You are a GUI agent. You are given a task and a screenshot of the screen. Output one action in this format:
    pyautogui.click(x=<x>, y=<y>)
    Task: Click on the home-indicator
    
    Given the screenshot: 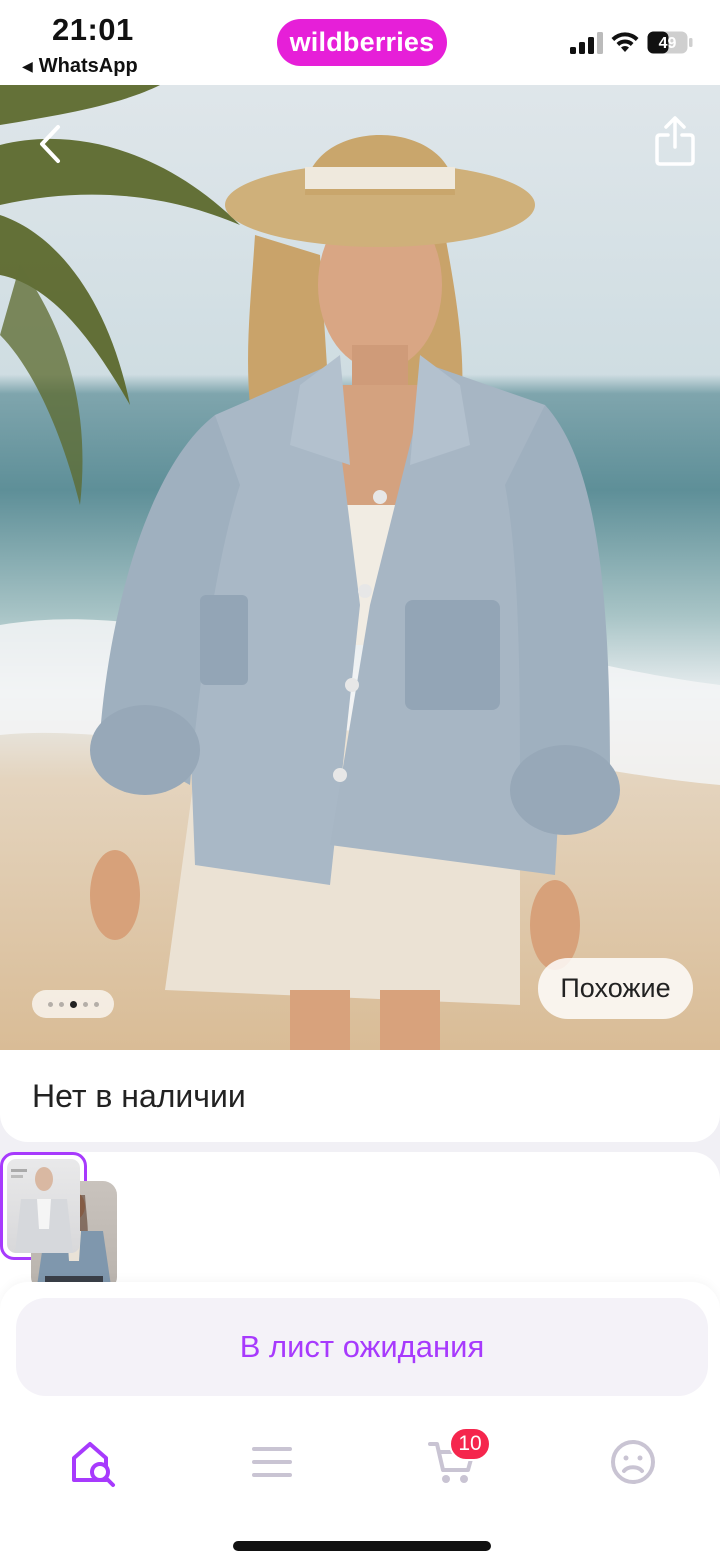 What is the action you would take?
    pyautogui.click(x=362, y=1546)
    